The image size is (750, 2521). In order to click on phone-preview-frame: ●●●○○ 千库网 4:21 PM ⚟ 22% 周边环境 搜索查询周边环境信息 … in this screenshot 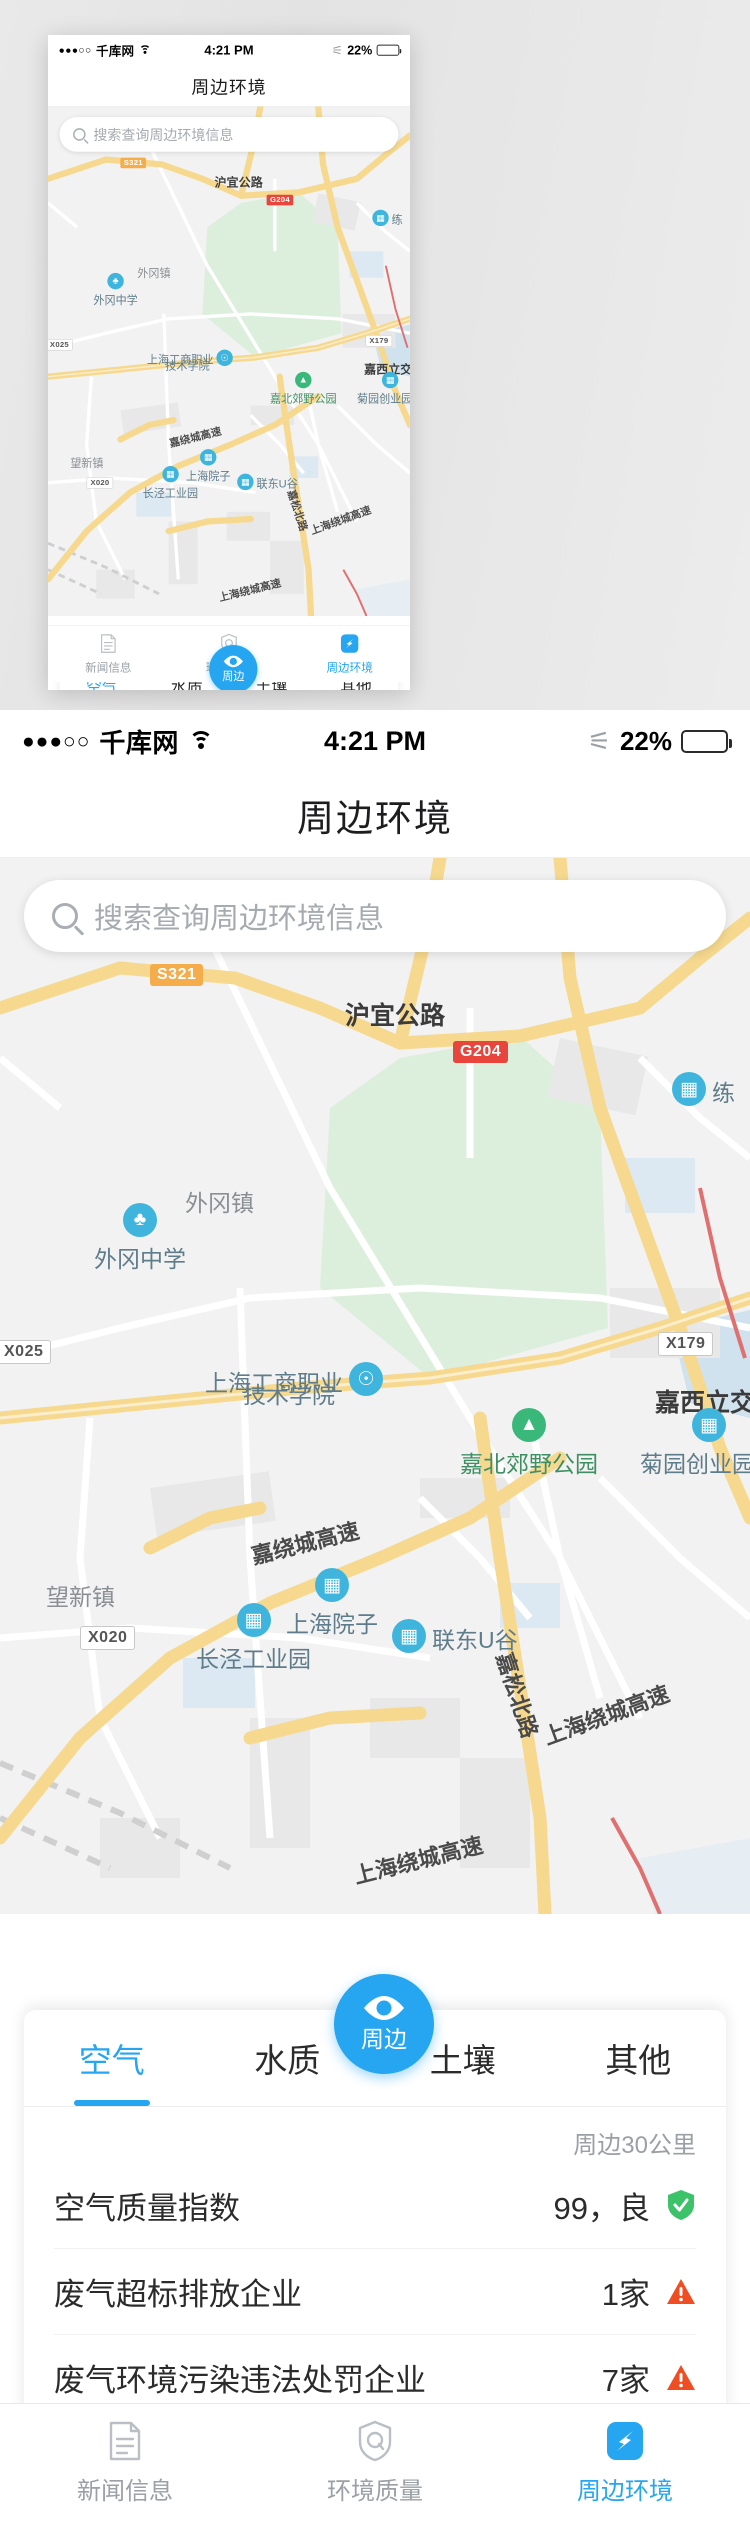, I will do `click(229, 362)`.